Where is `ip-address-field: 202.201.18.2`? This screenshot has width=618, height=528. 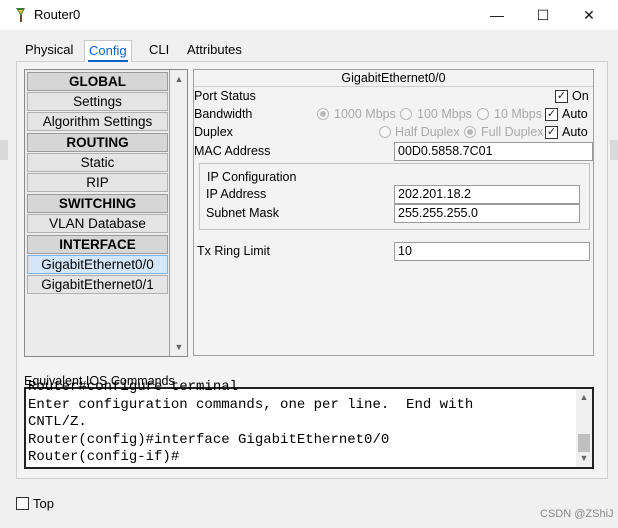
ip-address-field: 202.201.18.2 is located at coordinates (487, 194).